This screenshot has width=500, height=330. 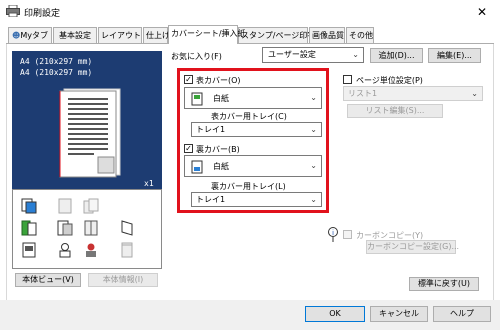 I want to click on favorites-label: お気に入り(F), so click(x=196, y=56).